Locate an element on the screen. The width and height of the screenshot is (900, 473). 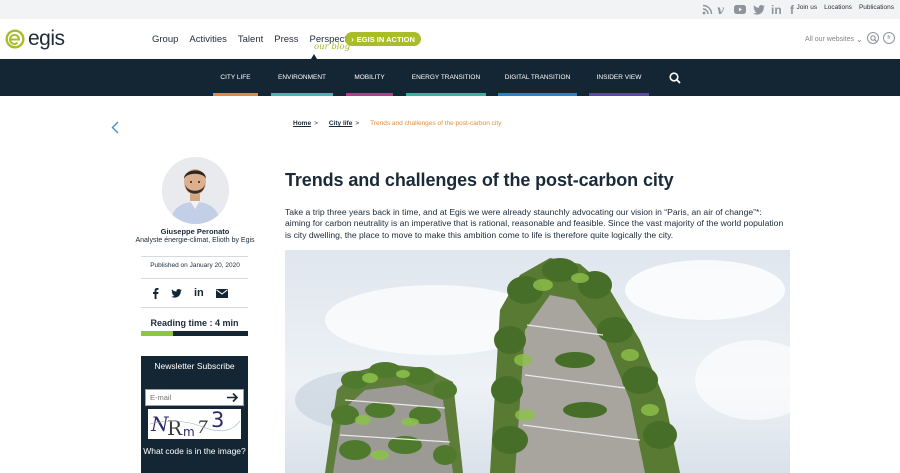
reading-time: Reading time : 4 min is located at coordinates (194, 323).